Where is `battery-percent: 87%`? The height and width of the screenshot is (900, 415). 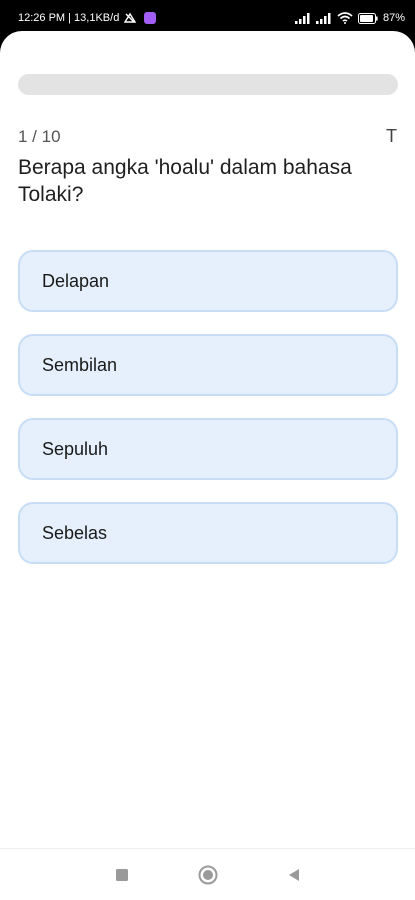 battery-percent: 87% is located at coordinates (393, 18).